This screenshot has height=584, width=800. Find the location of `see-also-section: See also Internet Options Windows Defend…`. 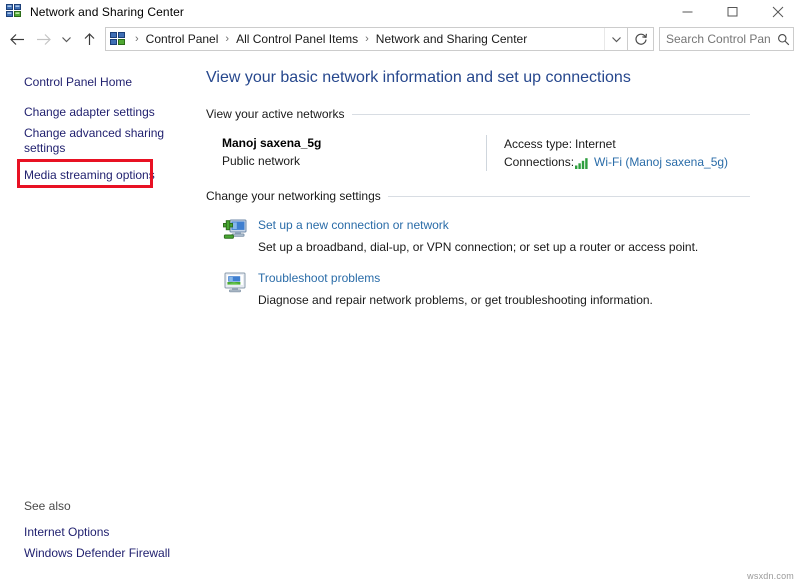

see-also-section: See also Internet Options Windows Defend… is located at coordinates (99, 530).